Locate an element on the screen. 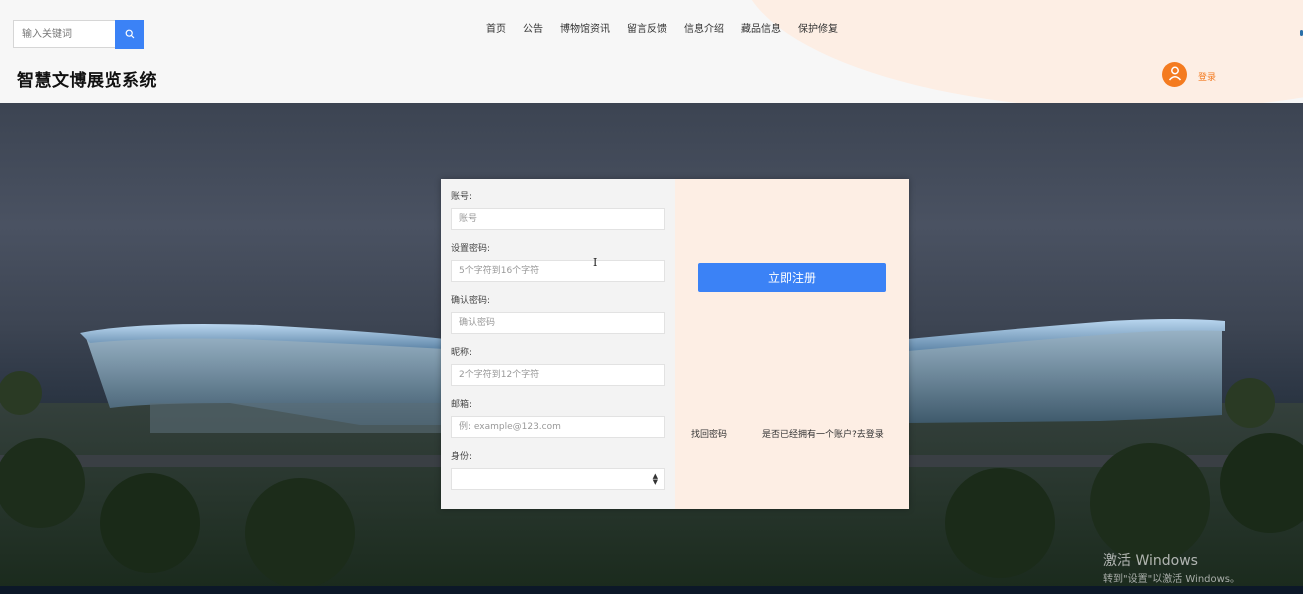  text-cursor-icon: I is located at coordinates (595, 262).